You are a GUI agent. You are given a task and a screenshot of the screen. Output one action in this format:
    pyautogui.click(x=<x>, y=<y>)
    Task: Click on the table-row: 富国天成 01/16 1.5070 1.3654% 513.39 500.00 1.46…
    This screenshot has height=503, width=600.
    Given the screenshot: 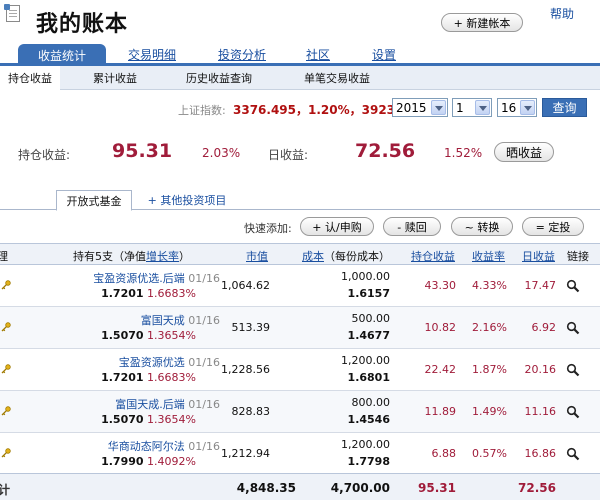 What is the action you would take?
    pyautogui.click(x=300, y=328)
    